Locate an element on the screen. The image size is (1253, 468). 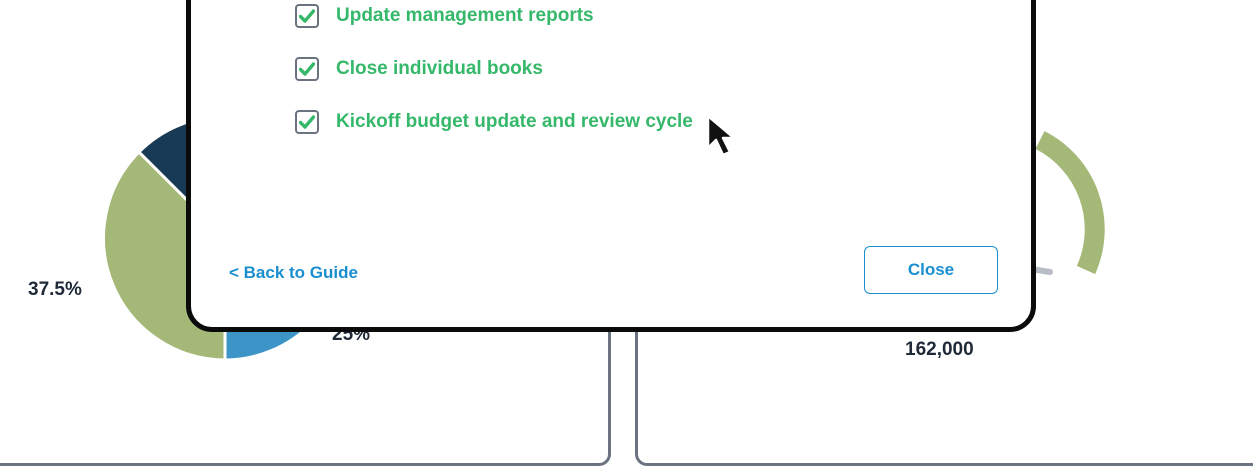
task-label: Kickoff budget update and review cycle is located at coordinates (514, 121).